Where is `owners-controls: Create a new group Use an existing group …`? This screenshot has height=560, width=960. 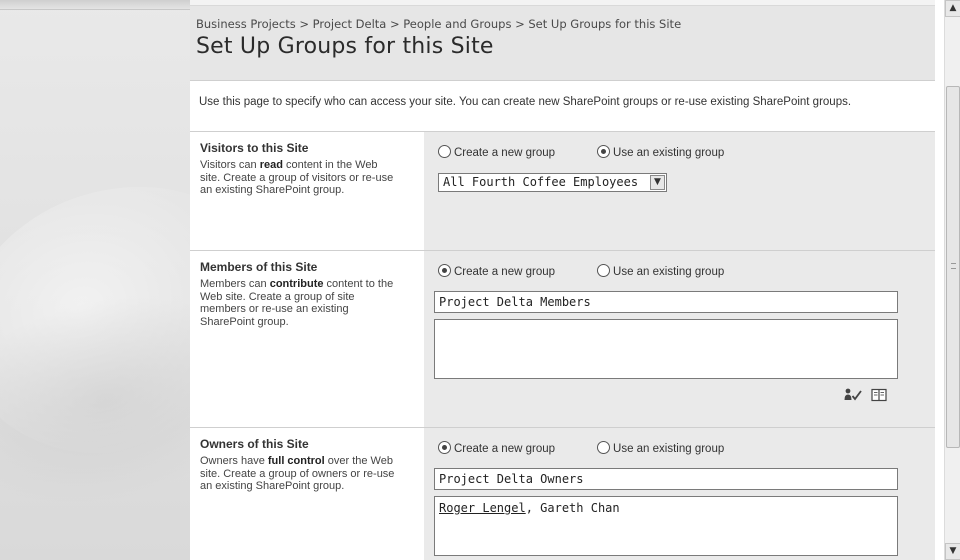 owners-controls: Create a new group Use an existing group … is located at coordinates (679, 494).